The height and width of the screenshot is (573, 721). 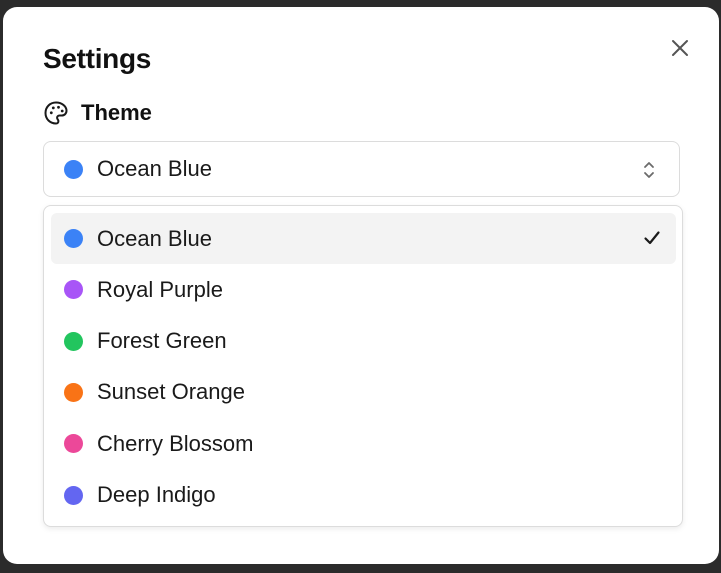 What do you see at coordinates (73, 169) in the screenshot?
I see `selected-color-swatch` at bounding box center [73, 169].